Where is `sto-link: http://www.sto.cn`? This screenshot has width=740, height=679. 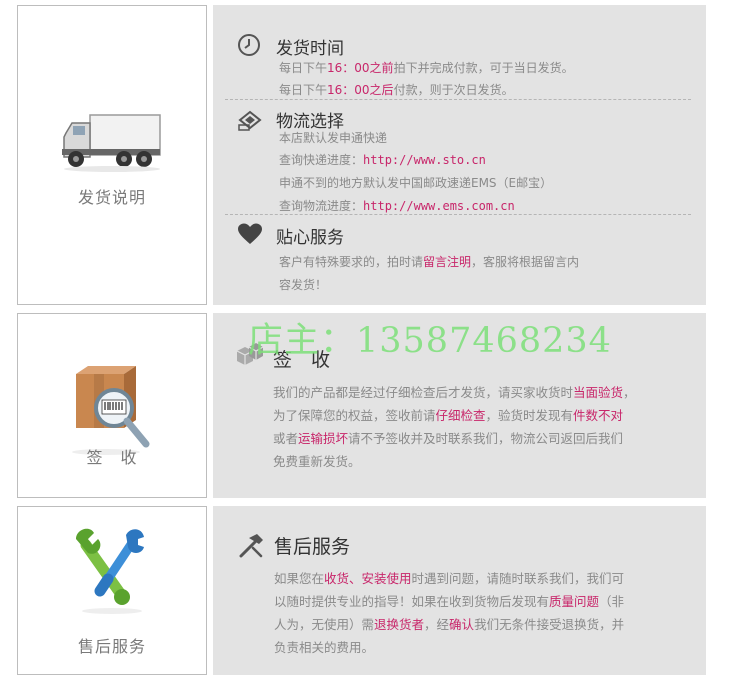
sto-link: http://www.sto.cn is located at coordinates (424, 160).